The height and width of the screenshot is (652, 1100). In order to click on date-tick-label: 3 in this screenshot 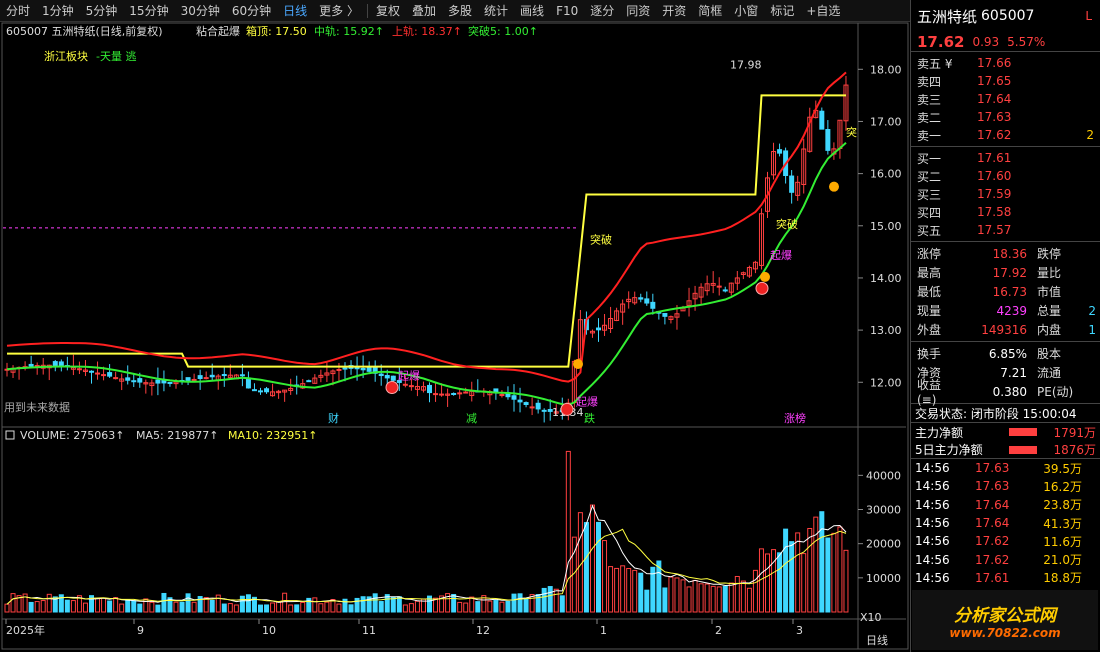, I will do `click(799, 630)`.